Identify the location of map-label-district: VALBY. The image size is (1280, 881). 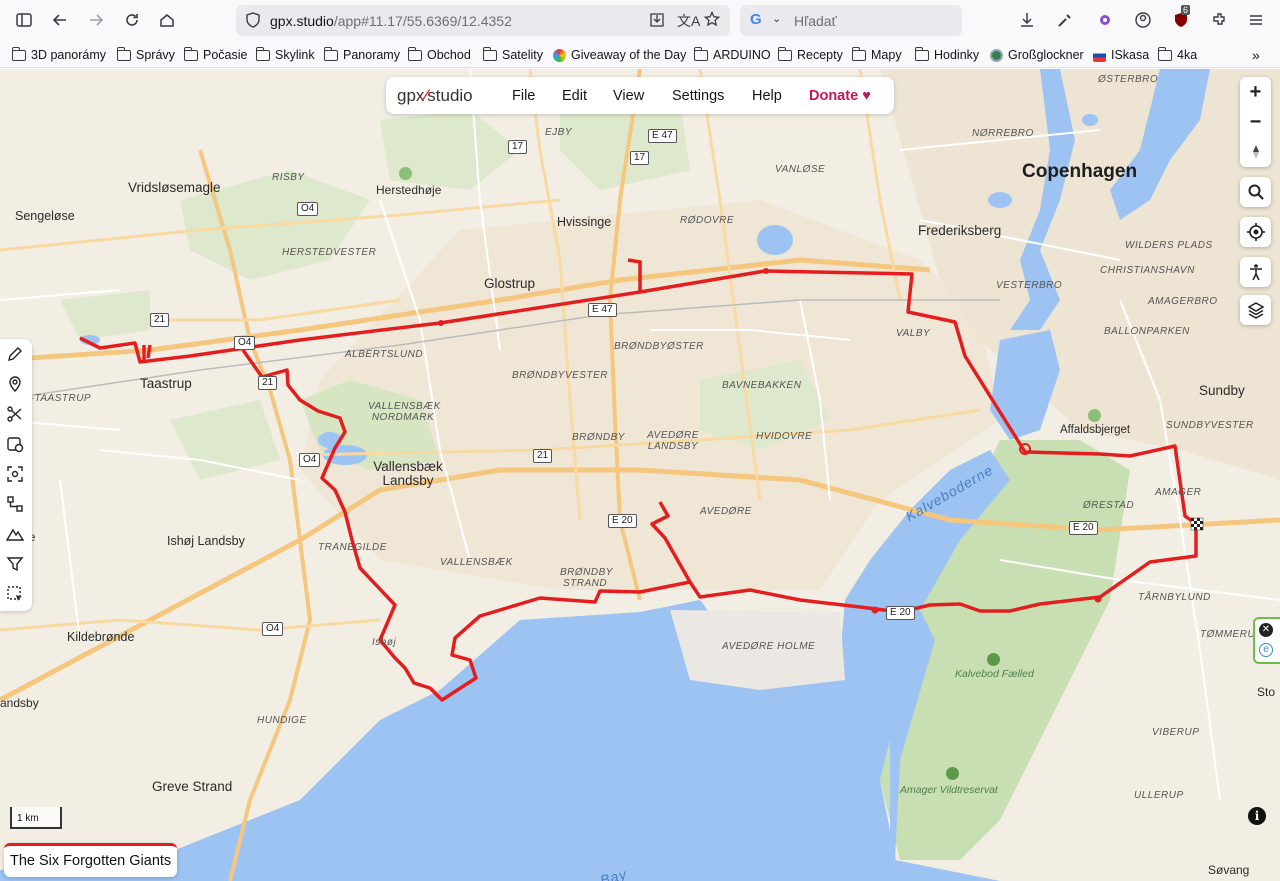
(913, 333).